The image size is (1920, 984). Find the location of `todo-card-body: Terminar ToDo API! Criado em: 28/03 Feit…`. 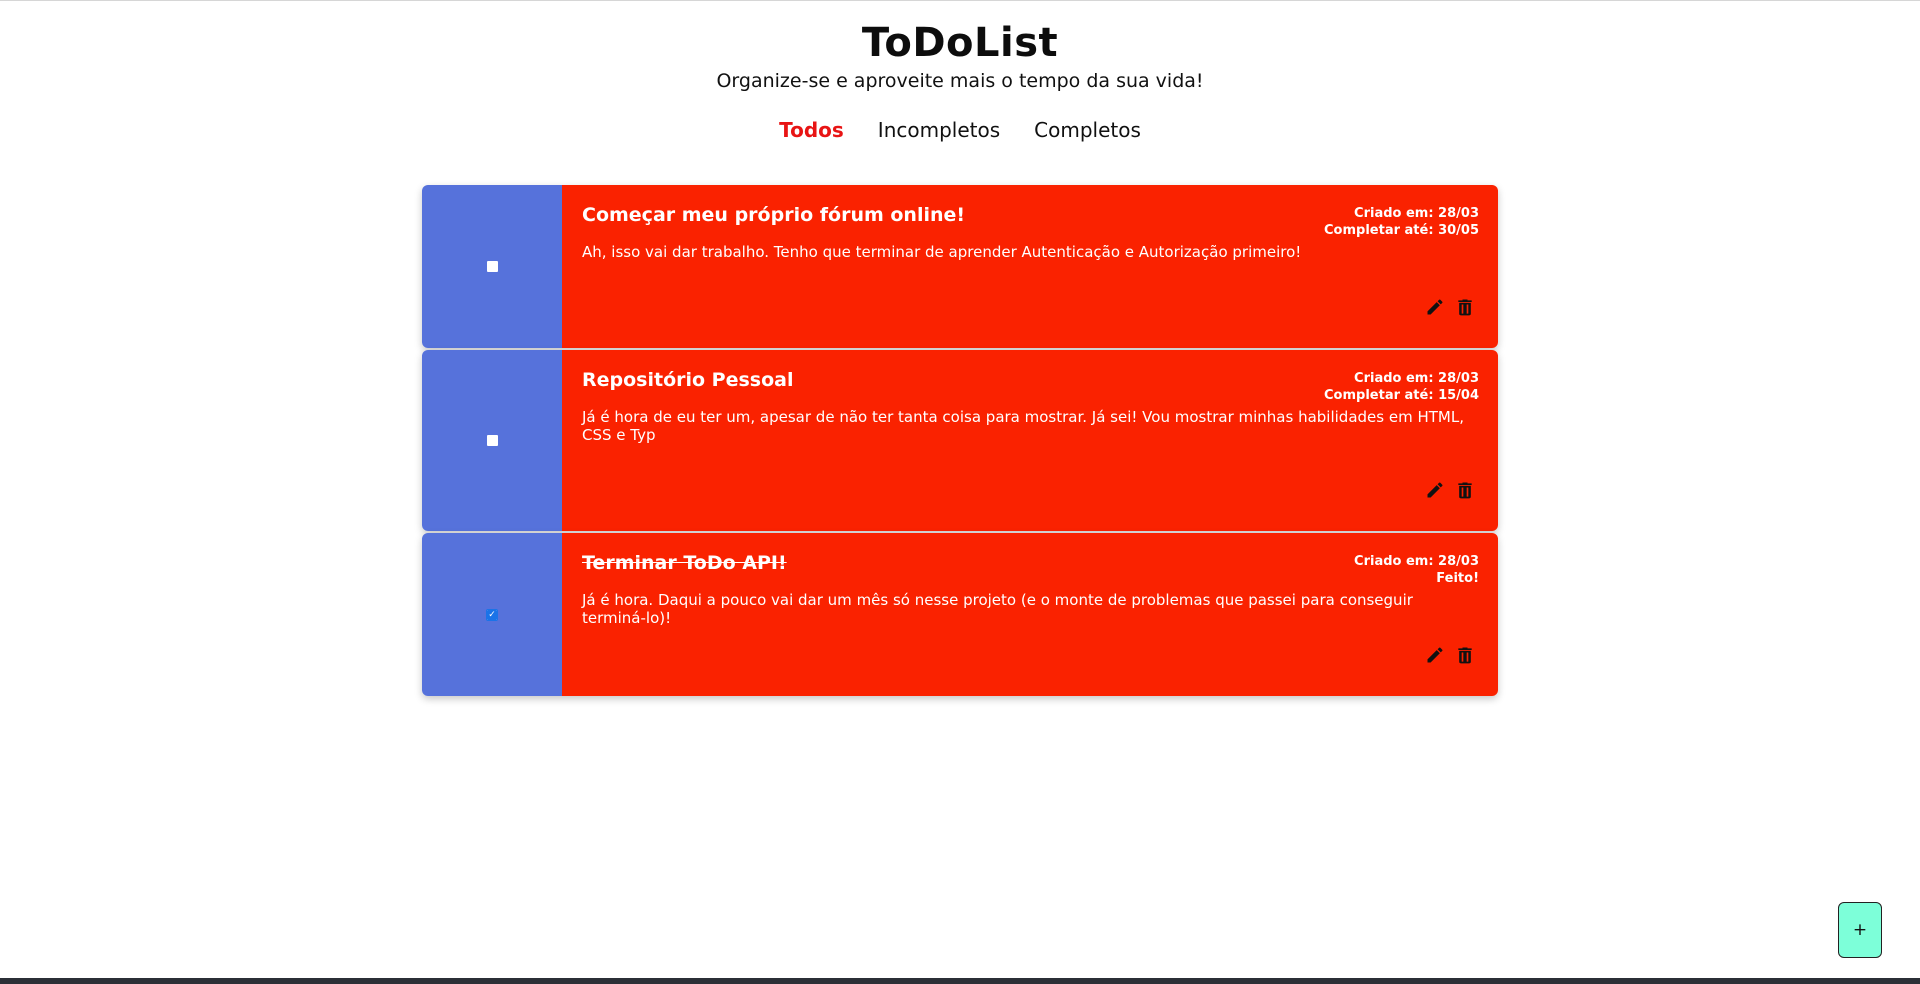

todo-card-body: Terminar ToDo API! Criado em: 28/03 Feit… is located at coordinates (1030, 614).